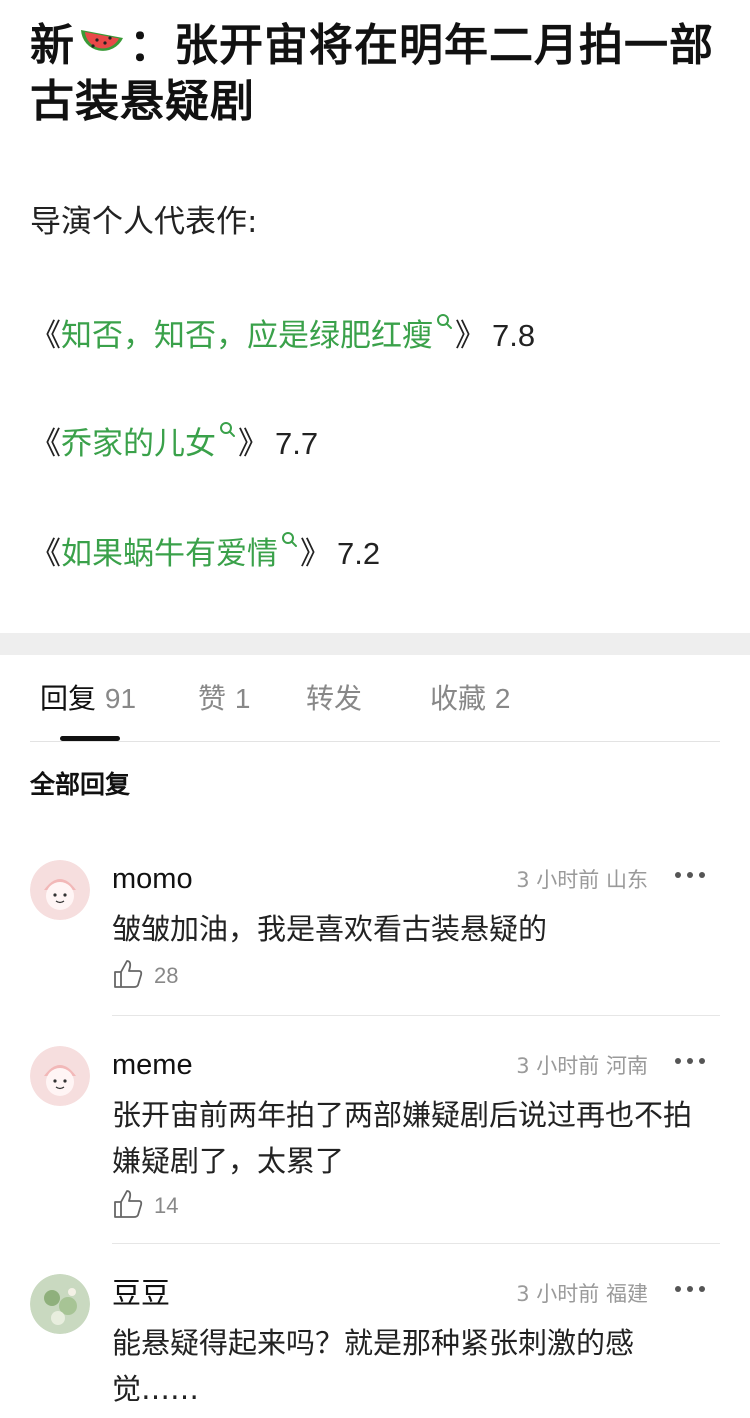 The height and width of the screenshot is (1418, 750). Describe the element at coordinates (52, 45) in the screenshot. I see `post-title-start: 新` at that location.